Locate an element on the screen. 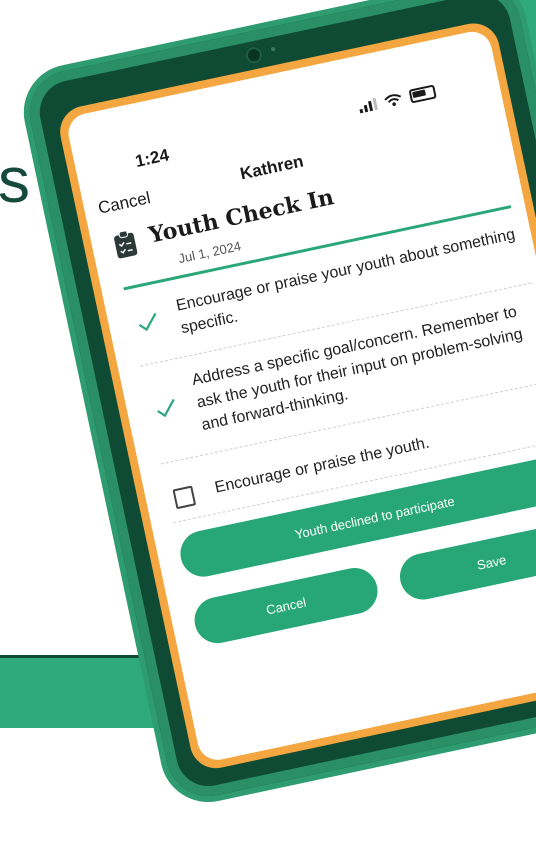 The image size is (536, 844). battery-icon is located at coordinates (422, 94).